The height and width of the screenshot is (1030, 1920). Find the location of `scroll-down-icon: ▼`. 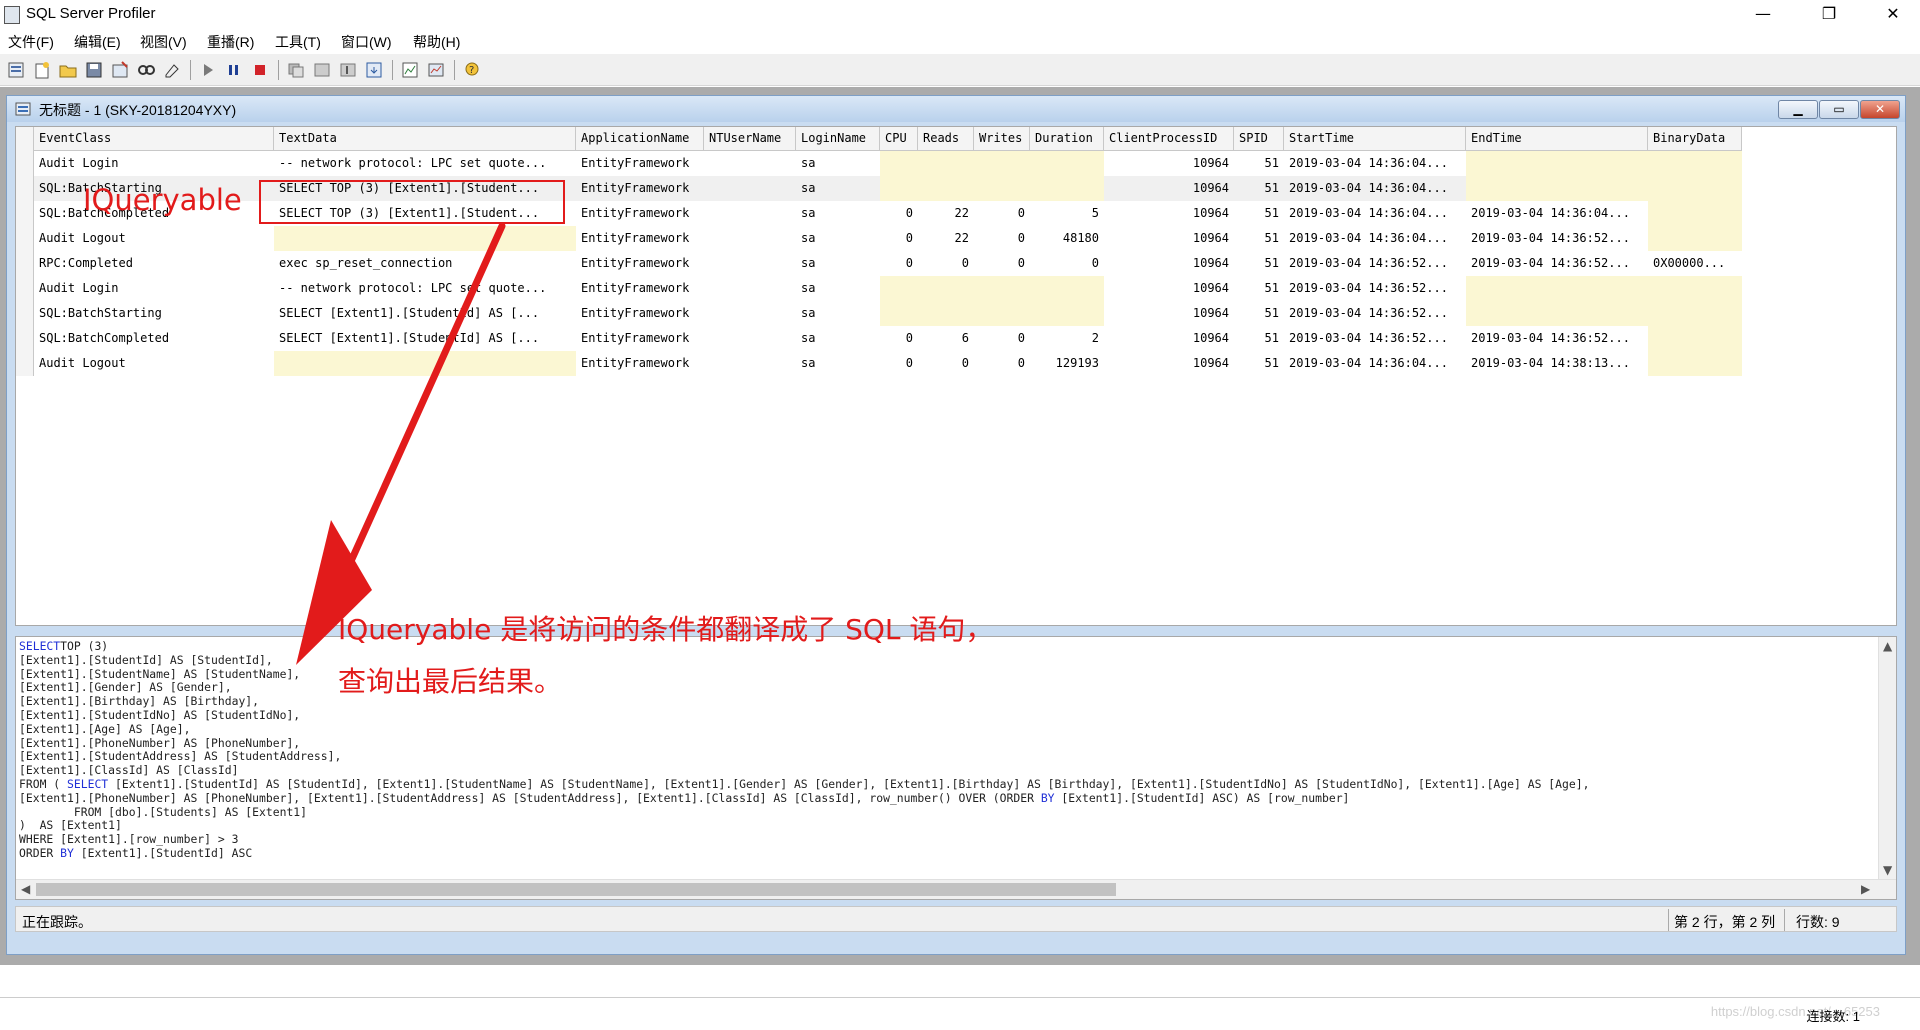

scroll-down-icon: ▼ is located at coordinates (1887, 870).